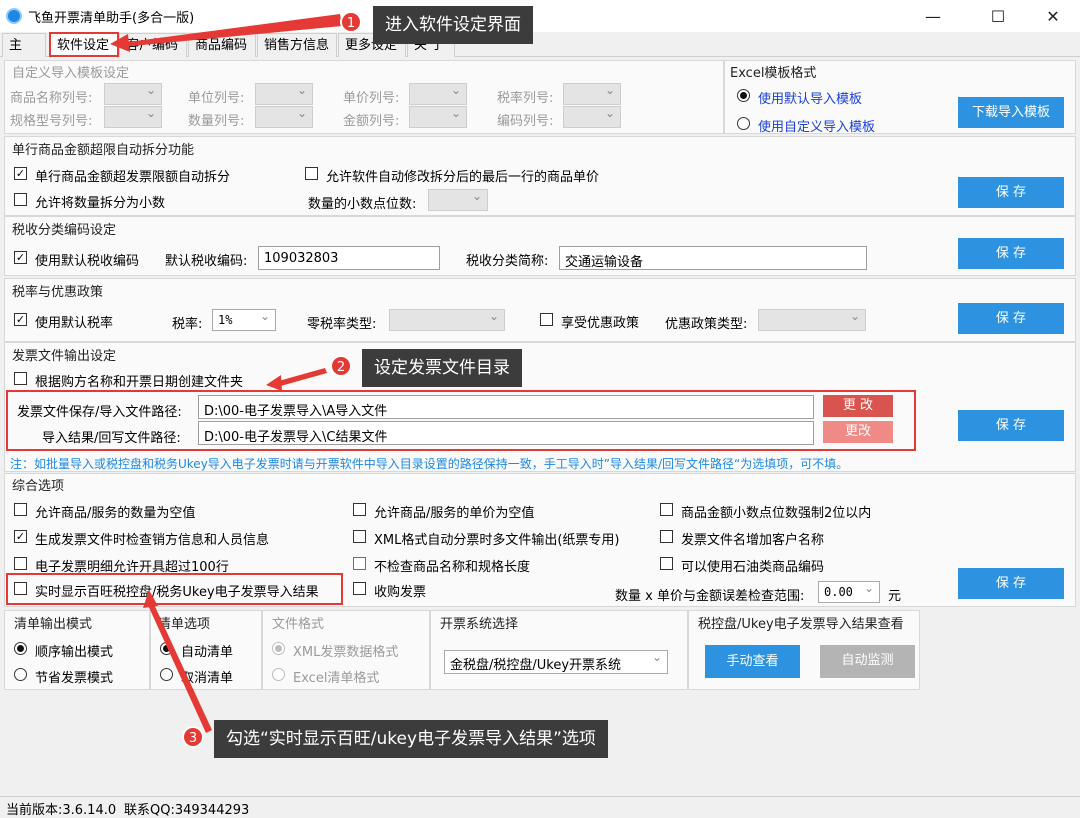 The width and height of the screenshot is (1080, 818). I want to click on step1-badge: 1, so click(351, 22).